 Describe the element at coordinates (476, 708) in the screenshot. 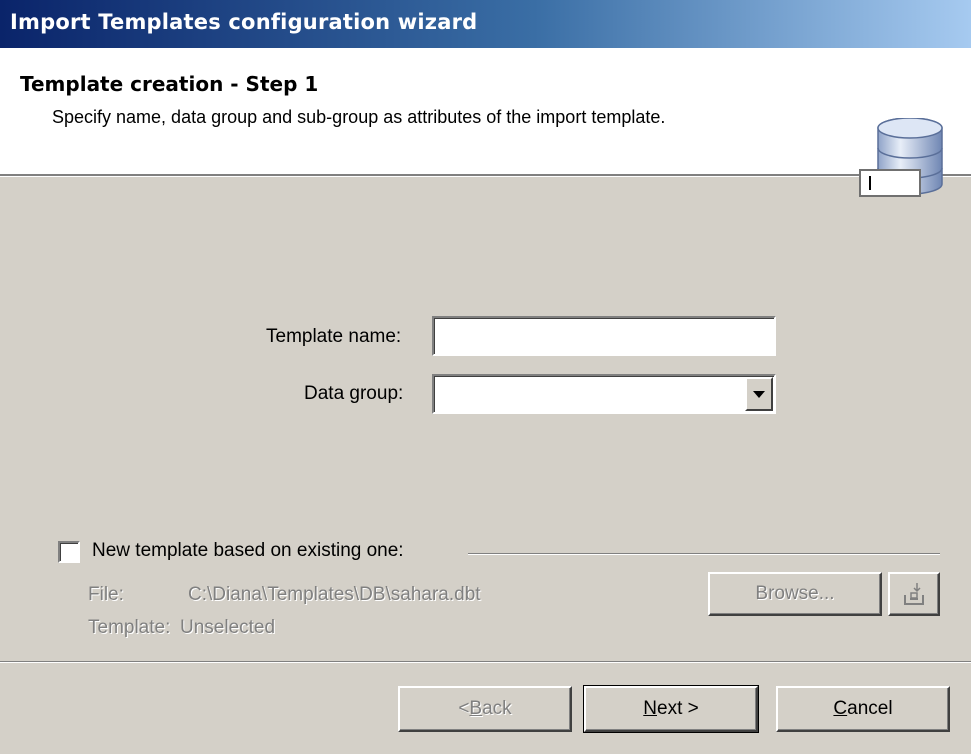

I see `back-accel: B` at that location.